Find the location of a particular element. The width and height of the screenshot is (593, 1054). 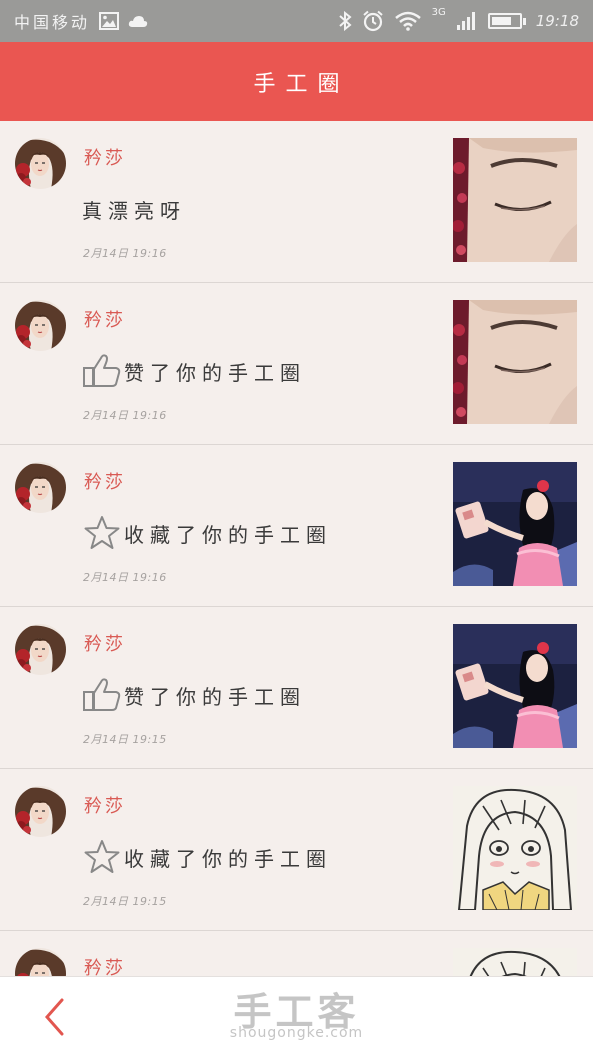

header-bar: 手工圈 is located at coordinates (296, 81).